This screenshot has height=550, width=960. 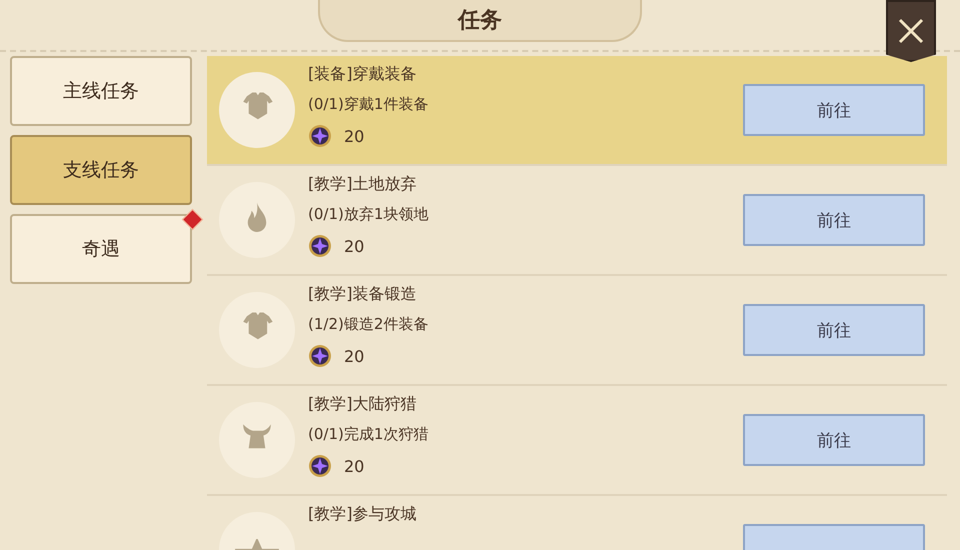 I want to click on close-icon, so click(x=911, y=31).